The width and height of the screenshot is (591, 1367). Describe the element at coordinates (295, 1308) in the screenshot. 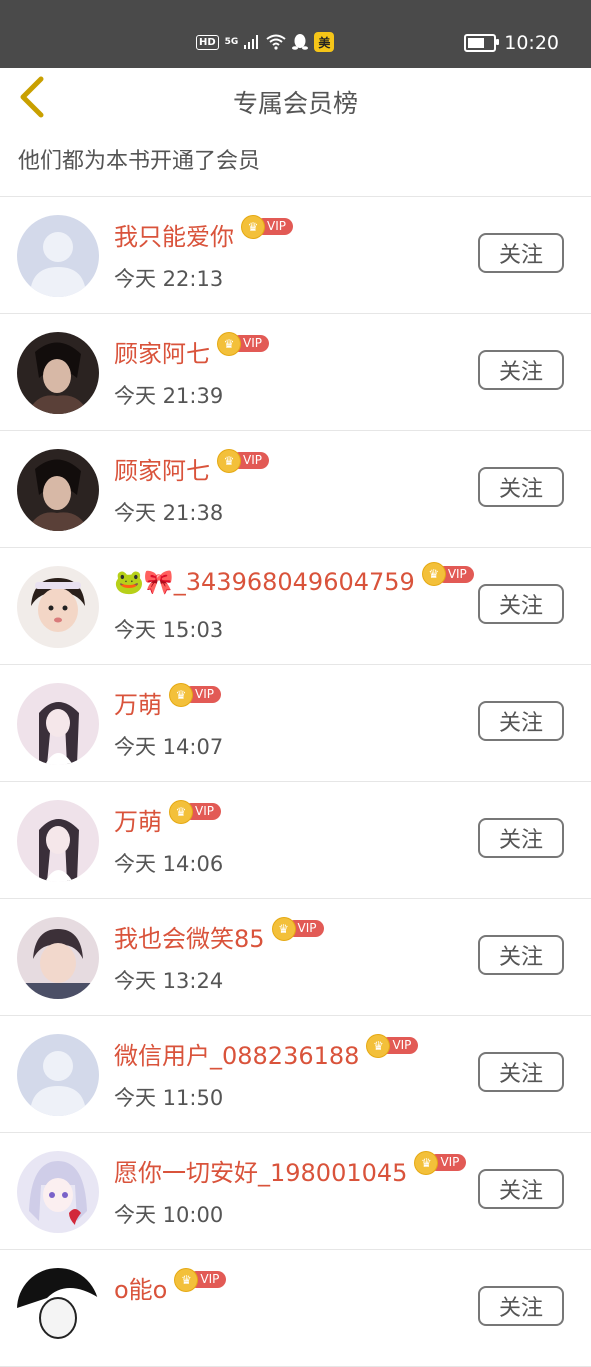

I see `member-row: o能o ♛ VIP 关注` at that location.